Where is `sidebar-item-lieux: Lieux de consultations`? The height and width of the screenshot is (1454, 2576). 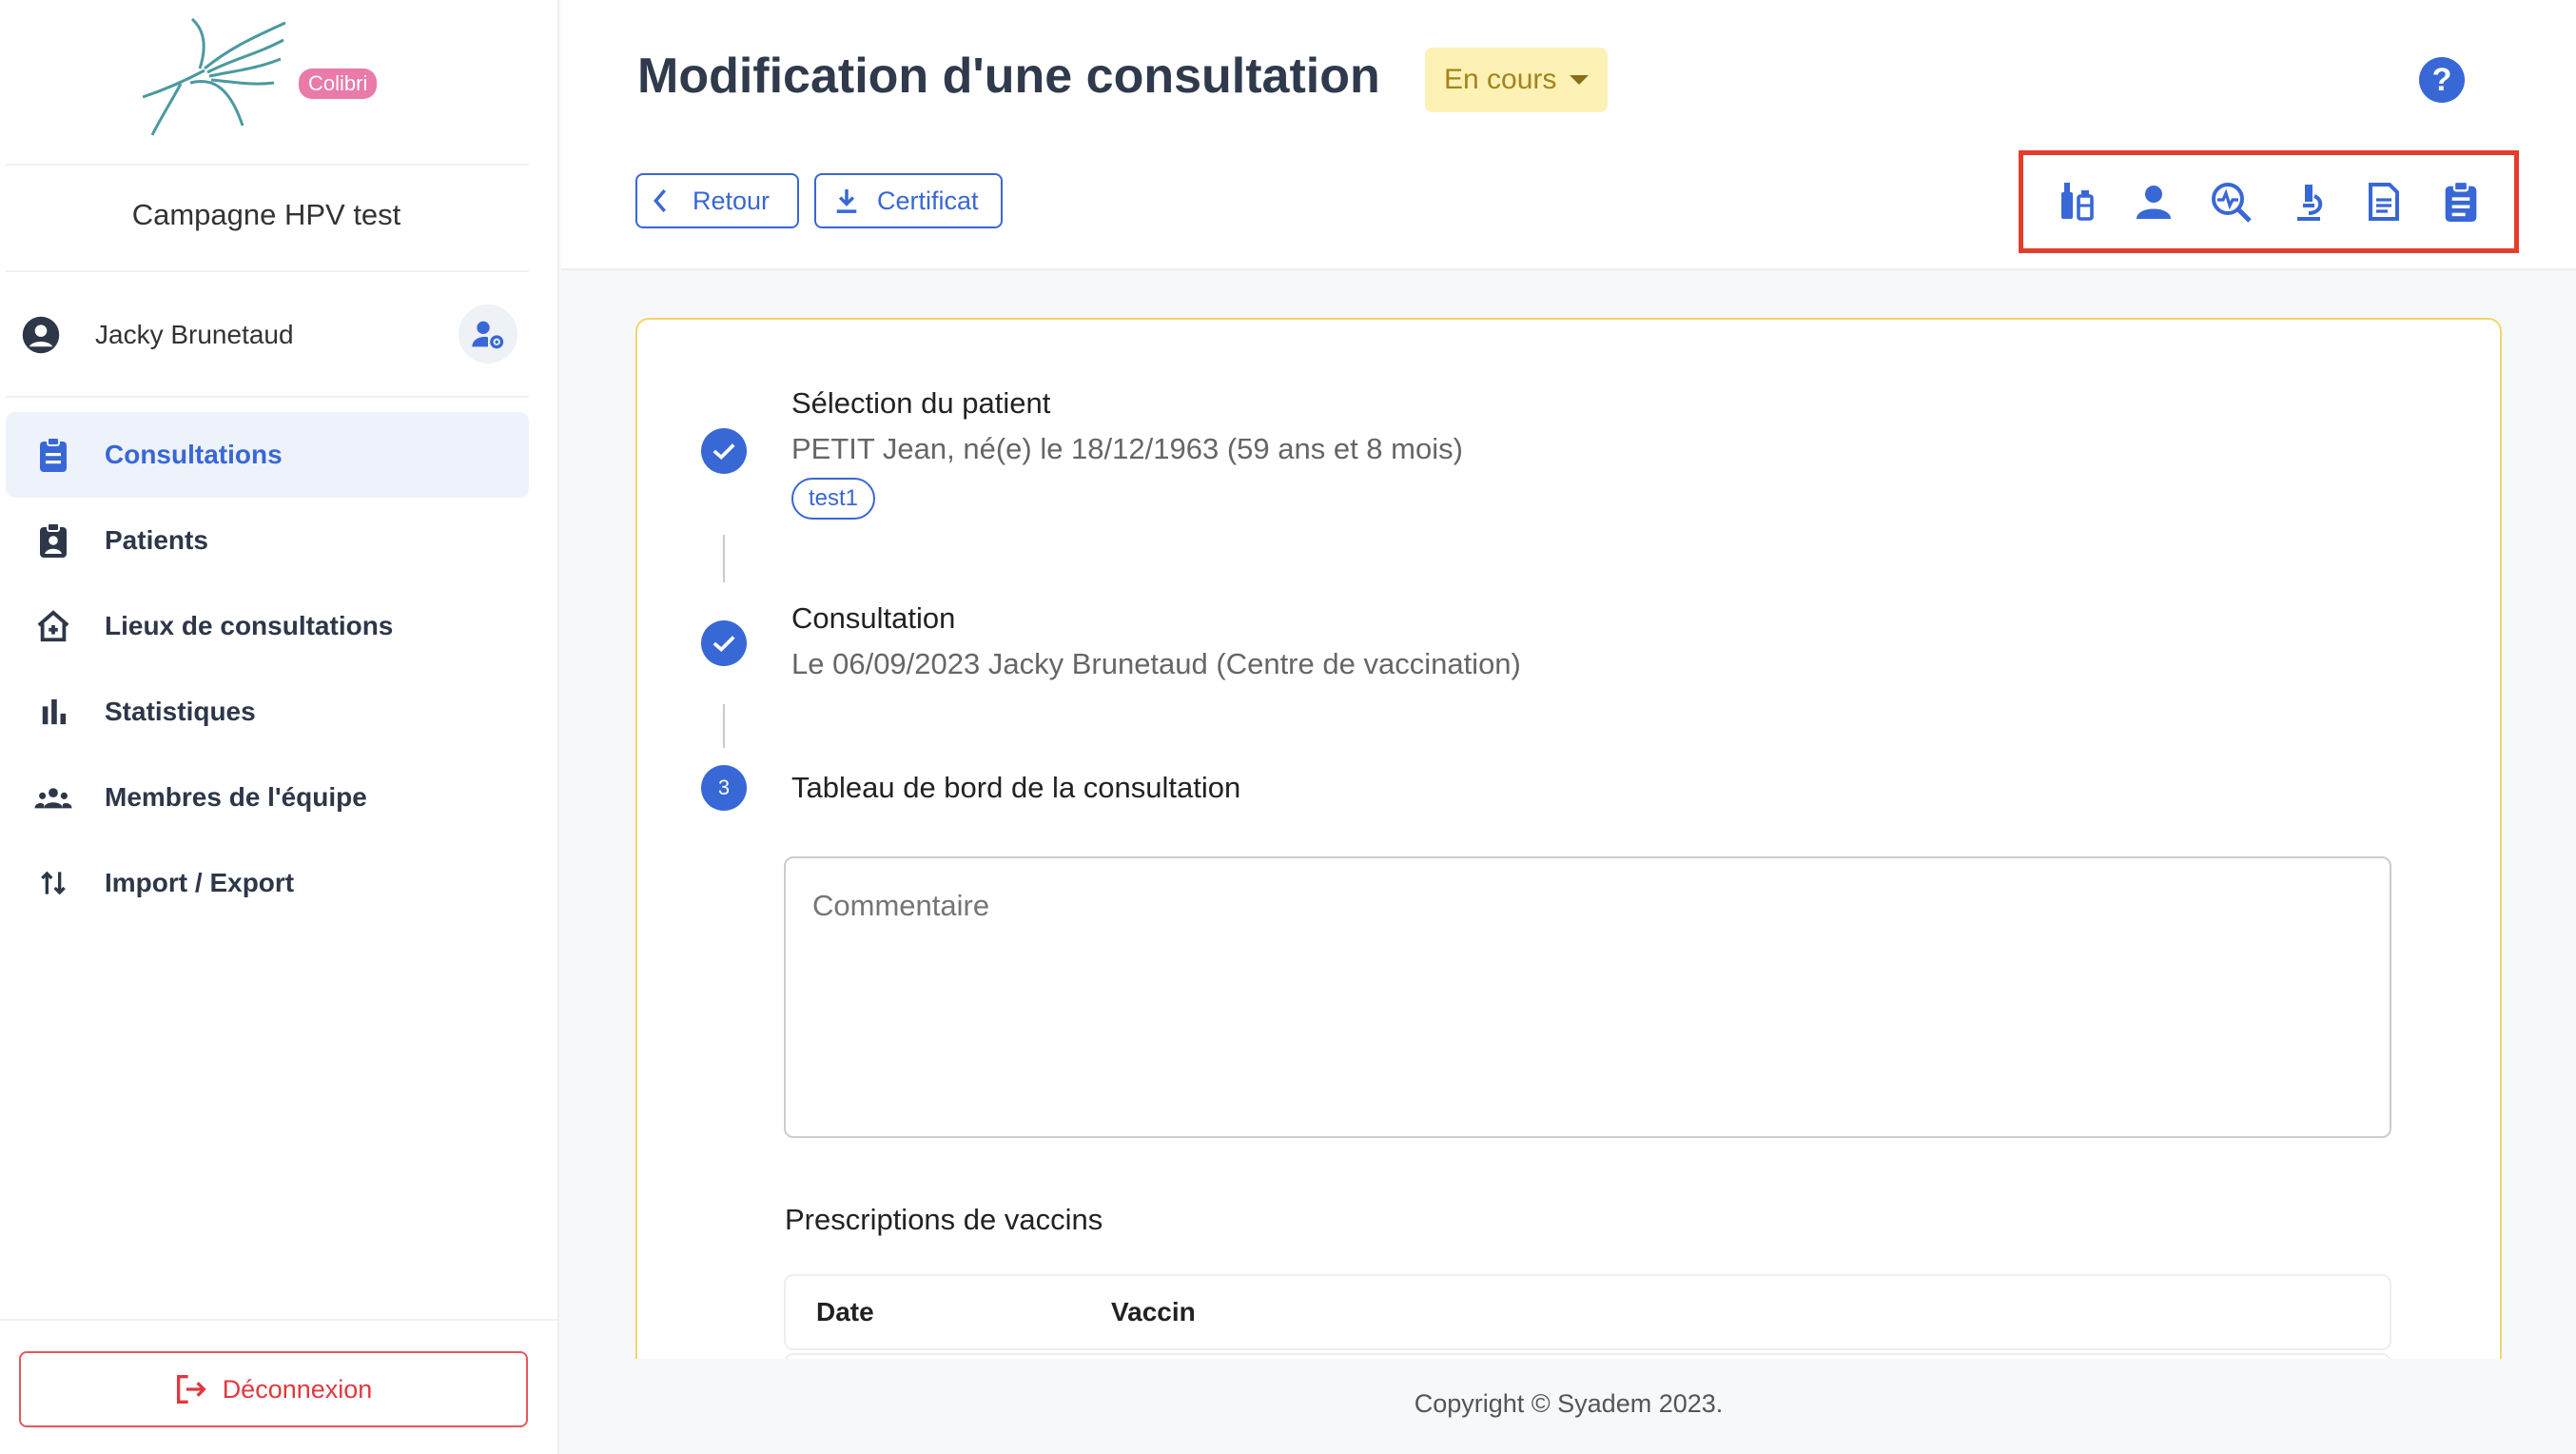 sidebar-item-lieux: Lieux de consultations is located at coordinates (268, 626).